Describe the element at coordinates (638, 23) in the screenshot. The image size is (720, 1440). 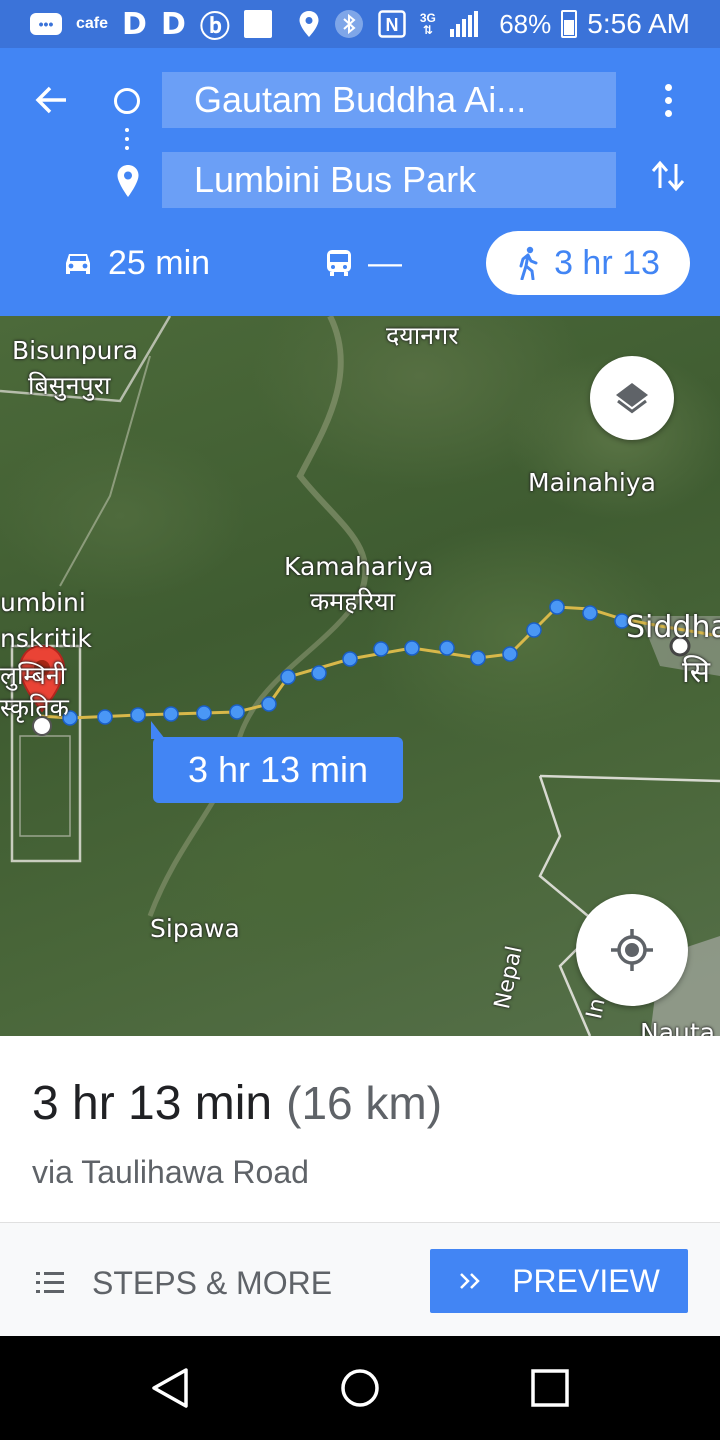
I see `clock: 5:56 AM` at that location.